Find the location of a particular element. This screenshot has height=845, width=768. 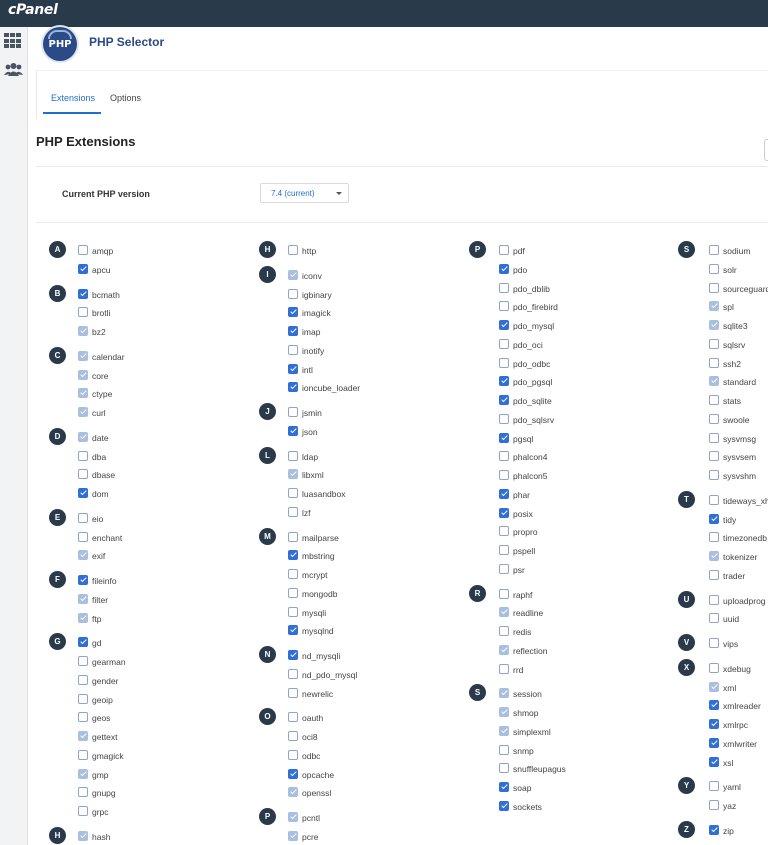

users-icon is located at coordinates (13, 70).